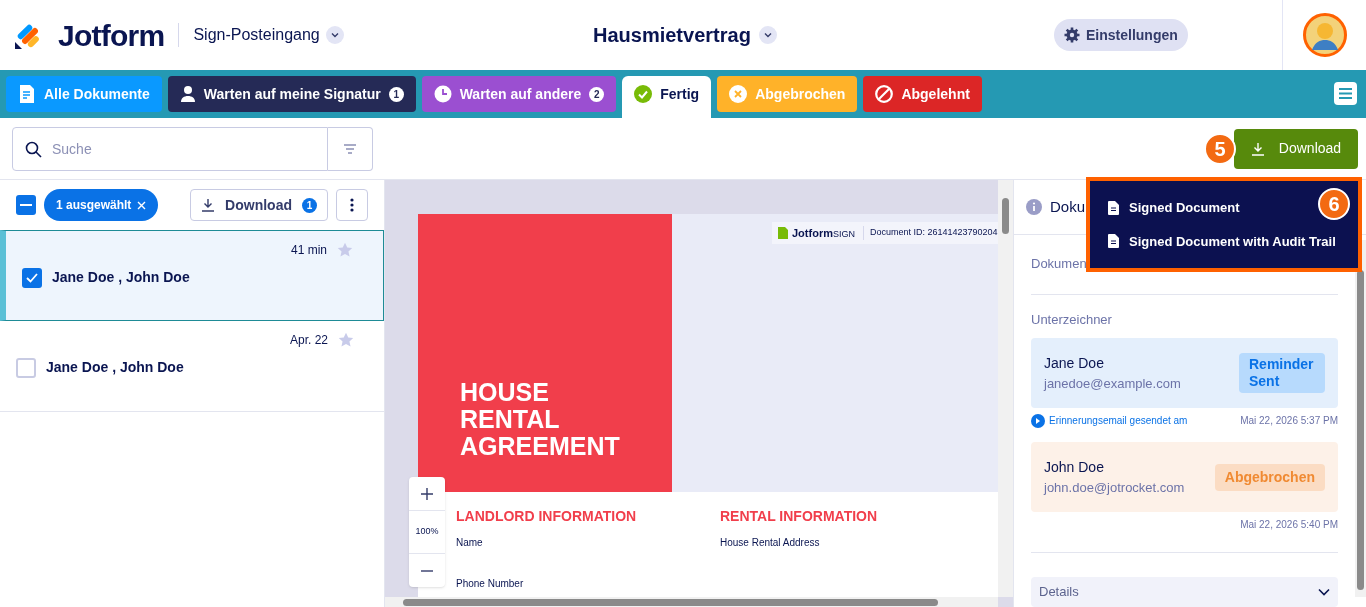 Image resolution: width=1366 pixels, height=607 pixels. I want to click on field-label: Phone Number, so click(490, 584).